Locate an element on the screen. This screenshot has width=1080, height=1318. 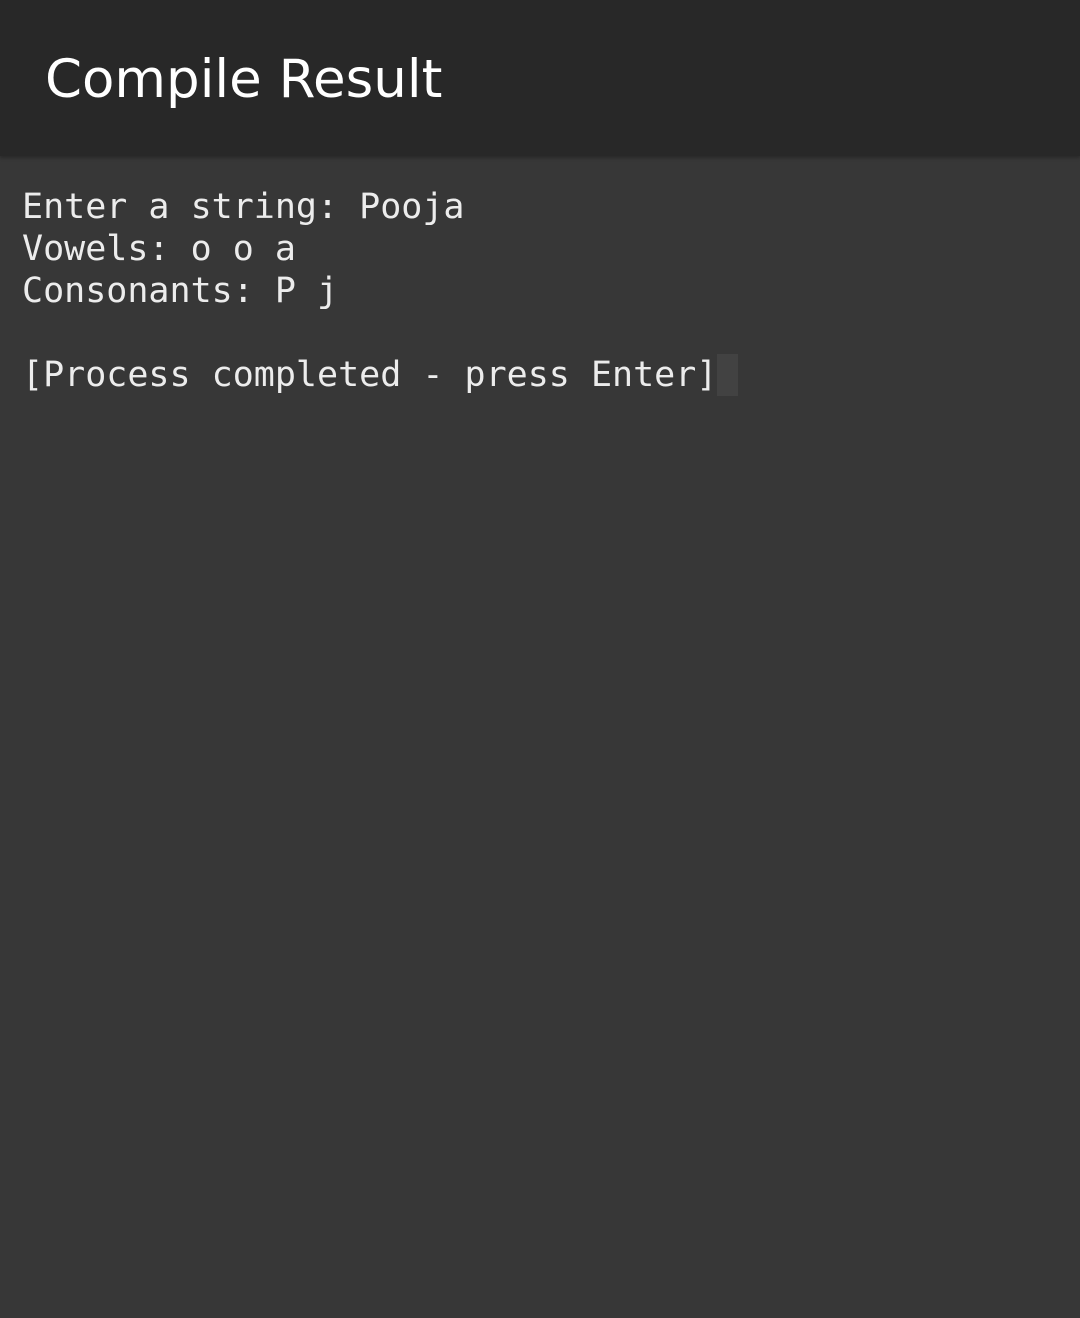
output-line-vowels: Vowels: o o a is located at coordinates (159, 249).